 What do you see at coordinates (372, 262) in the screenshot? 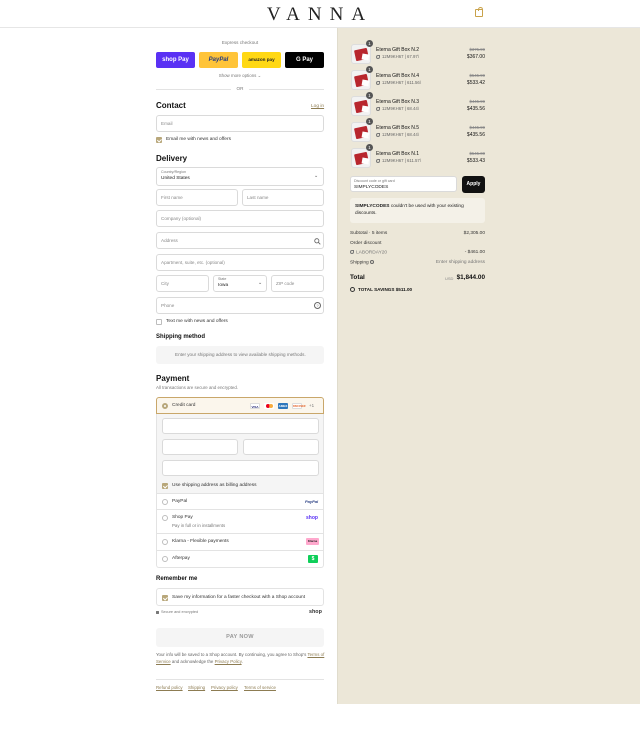
I see `info-icon` at bounding box center [372, 262].